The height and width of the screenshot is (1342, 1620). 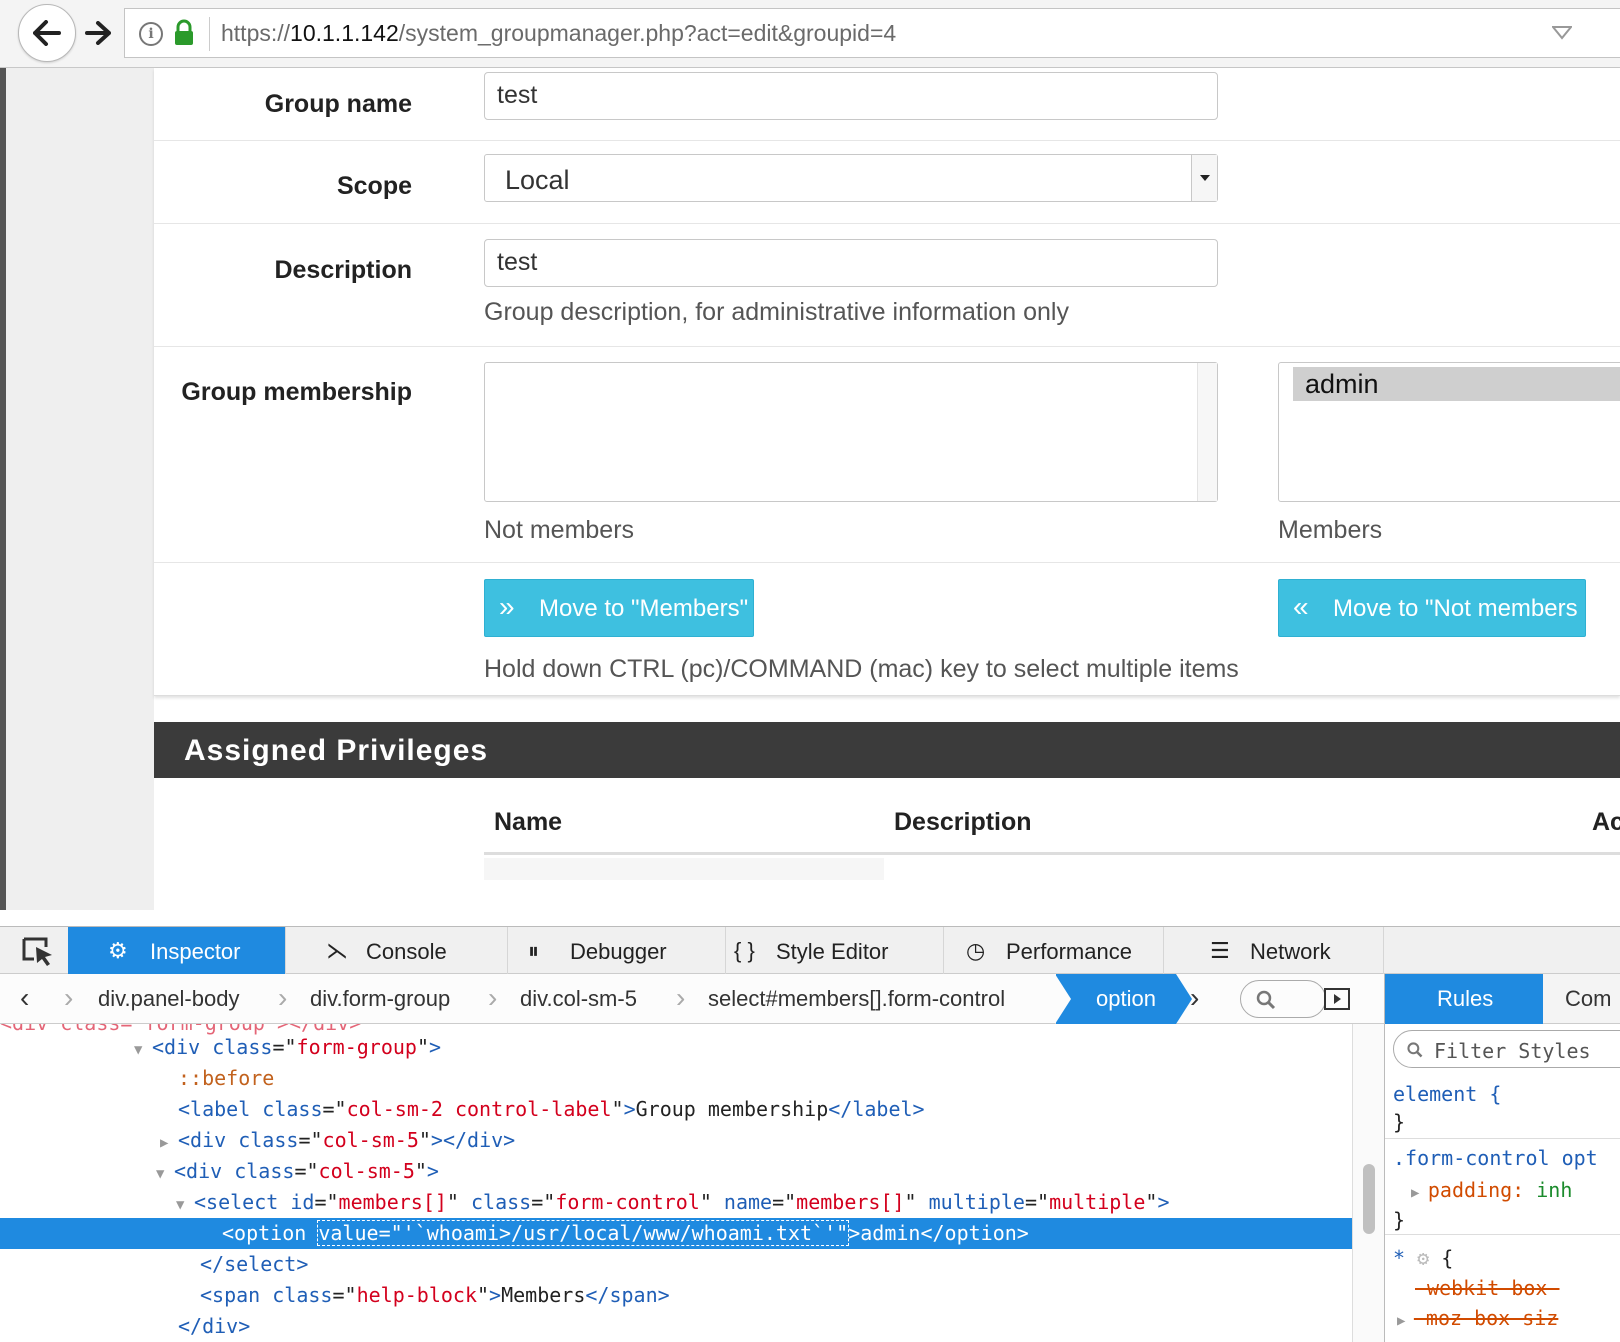 I want to click on rule-moz-box-sizing: ▶ -moz-box-siz, so click(x=1477, y=1318).